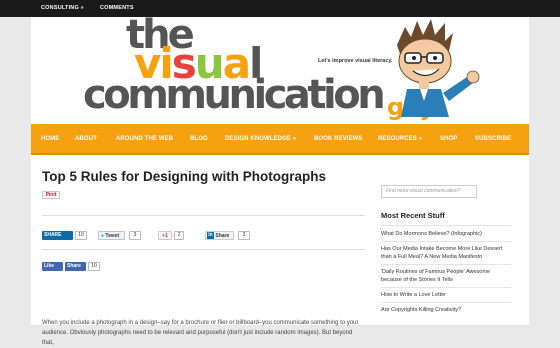  I want to click on nav-subscribe: SUBSCRIBE, so click(493, 139).